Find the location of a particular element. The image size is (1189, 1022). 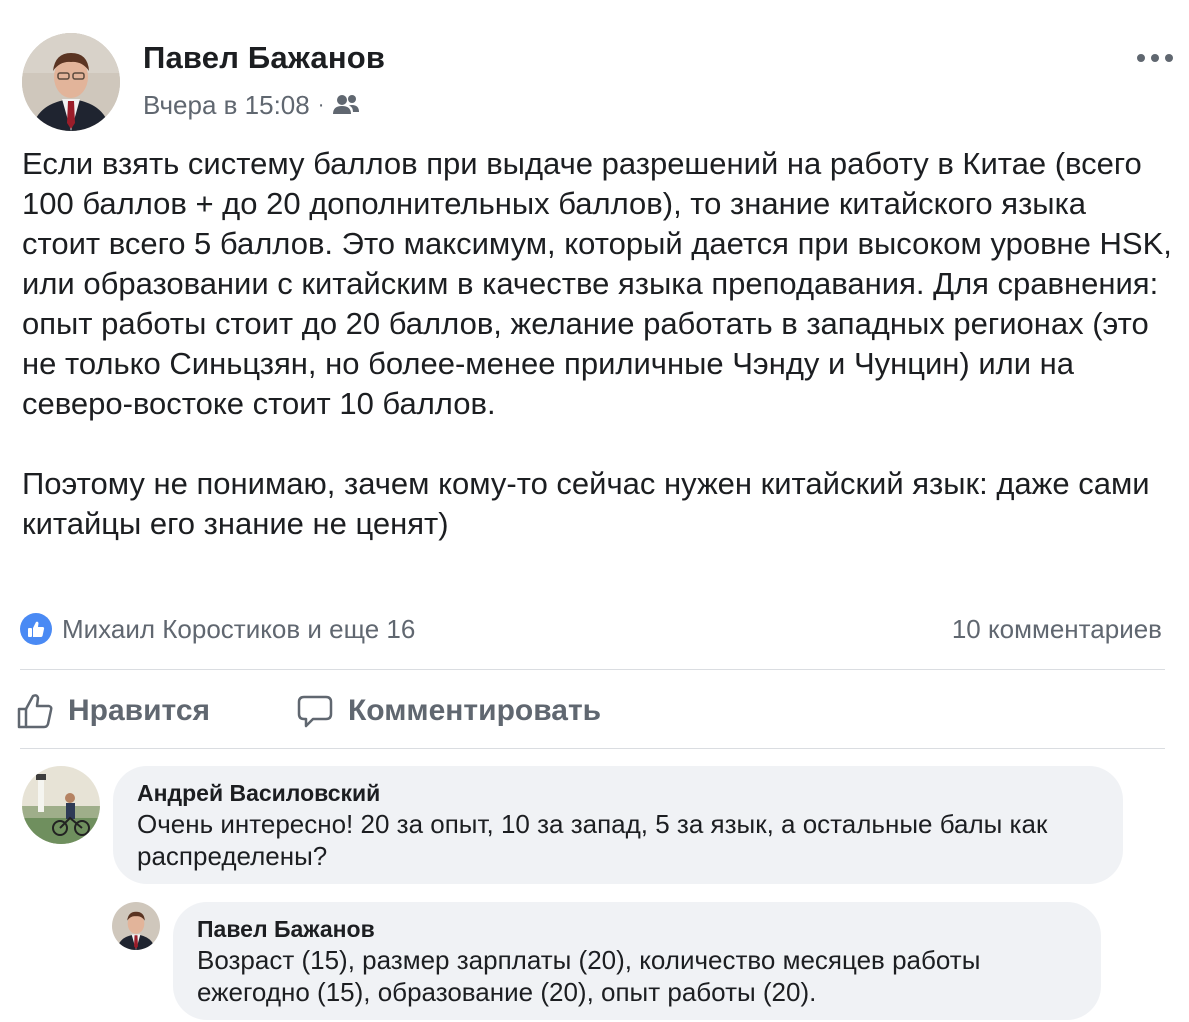

comment-bubble-icon is located at coordinates (315, 711).